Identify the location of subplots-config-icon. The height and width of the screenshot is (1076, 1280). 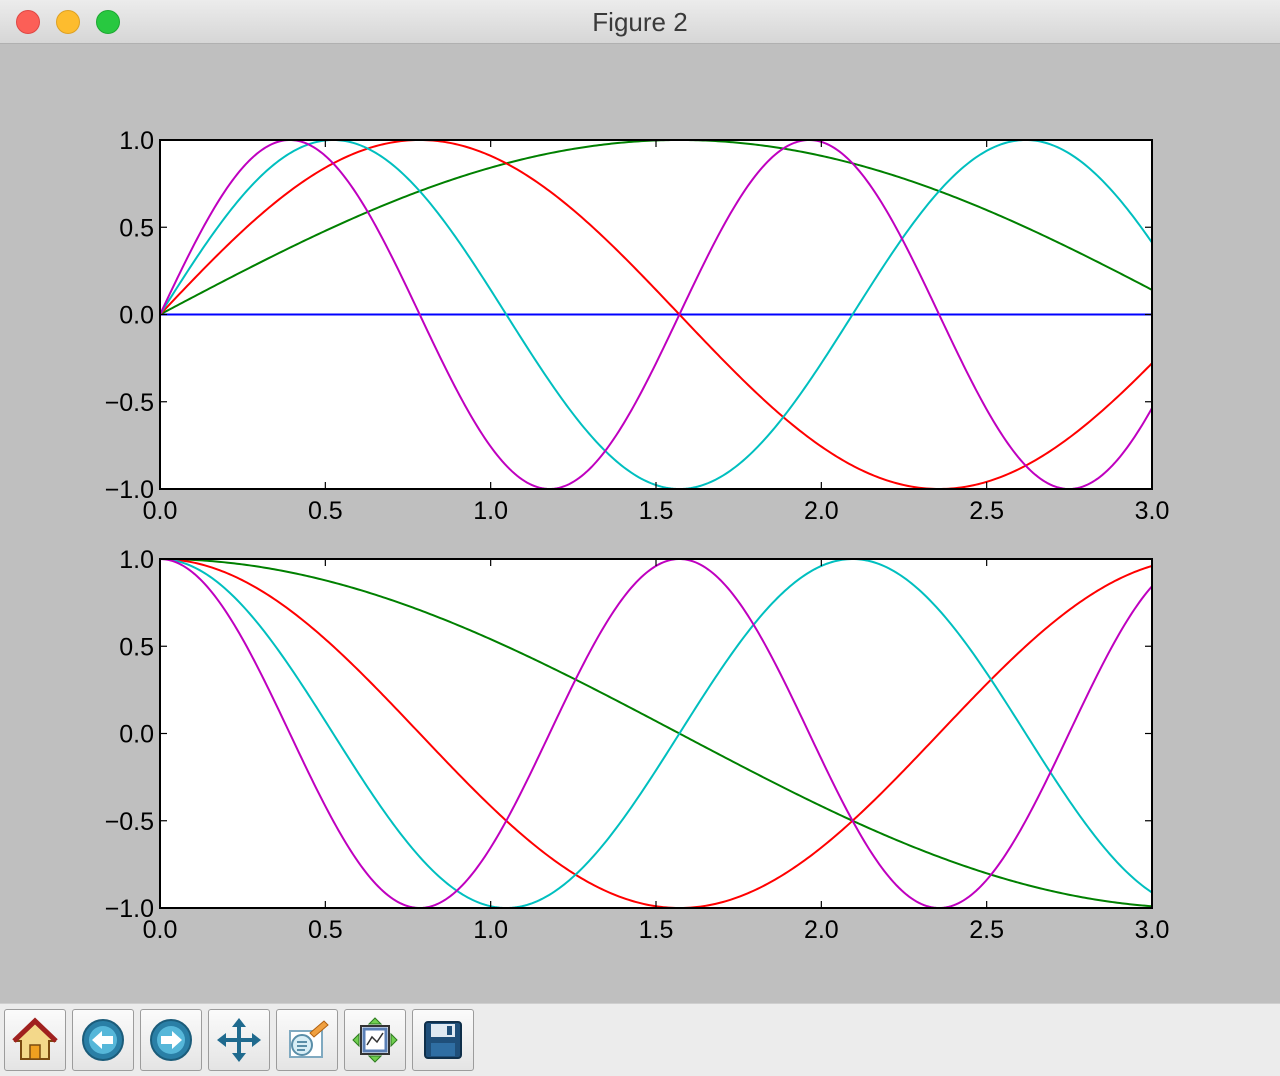
(375, 1040).